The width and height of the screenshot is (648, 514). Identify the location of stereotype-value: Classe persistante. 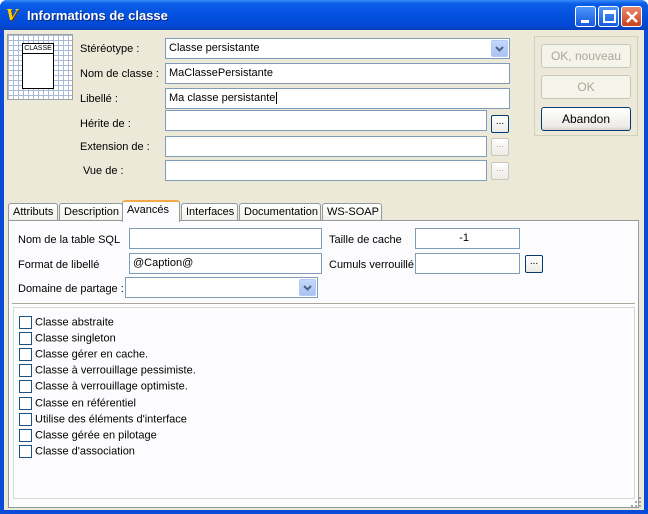
(214, 48).